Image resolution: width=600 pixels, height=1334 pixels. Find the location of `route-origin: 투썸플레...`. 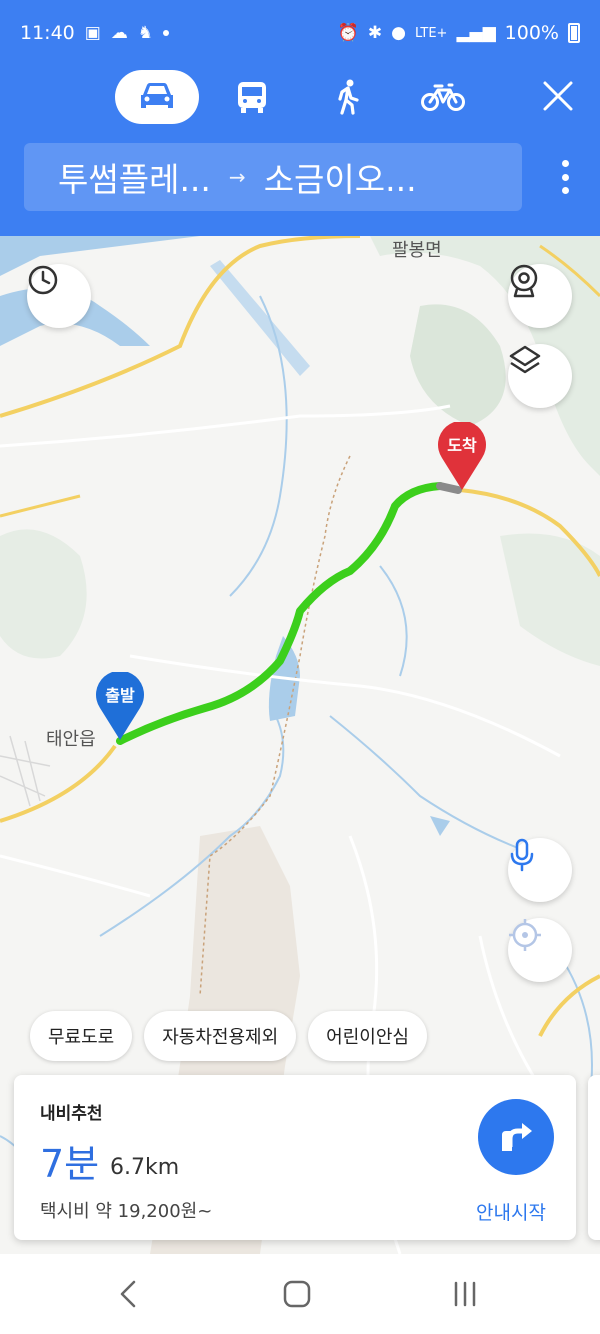

route-origin: 투썸플레... is located at coordinates (134, 177).